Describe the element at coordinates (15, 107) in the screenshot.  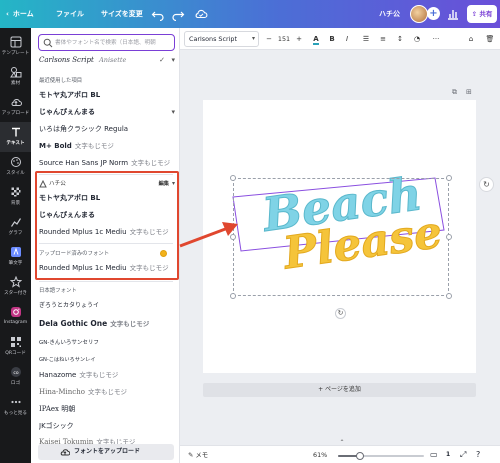
I see `rail-item-uploads: アップロード` at that location.